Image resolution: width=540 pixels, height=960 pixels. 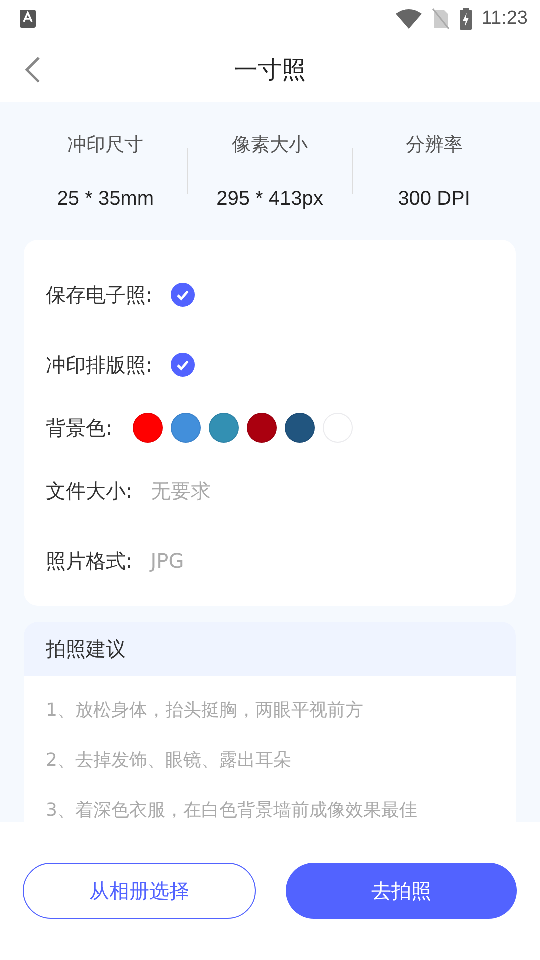 What do you see at coordinates (232, 810) in the screenshot?
I see `tip-text: 3、着深色衣服，在白色背景墙前成像效果最佳` at bounding box center [232, 810].